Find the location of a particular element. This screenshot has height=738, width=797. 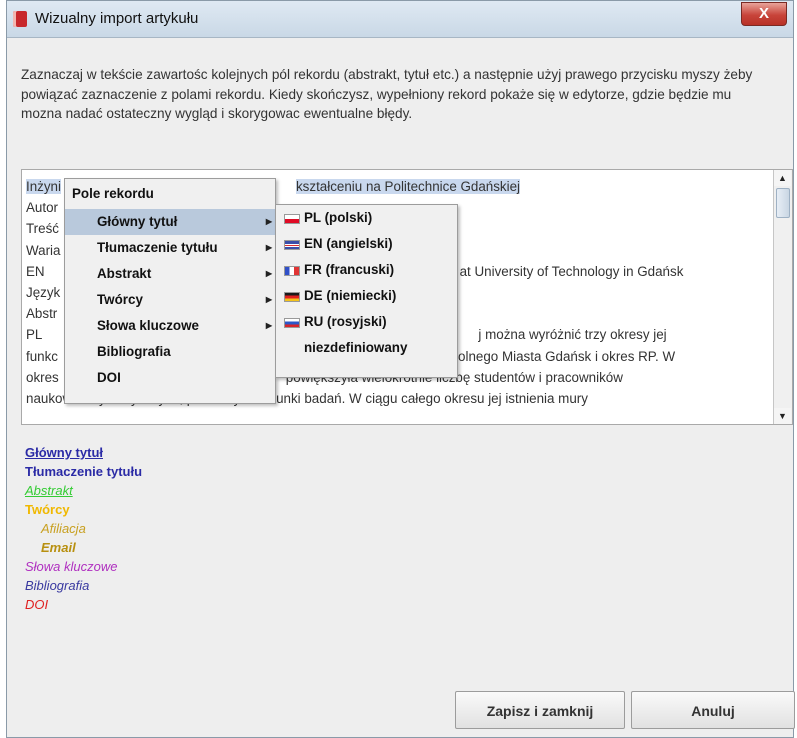

flag-en-icon is located at coordinates (292, 245).